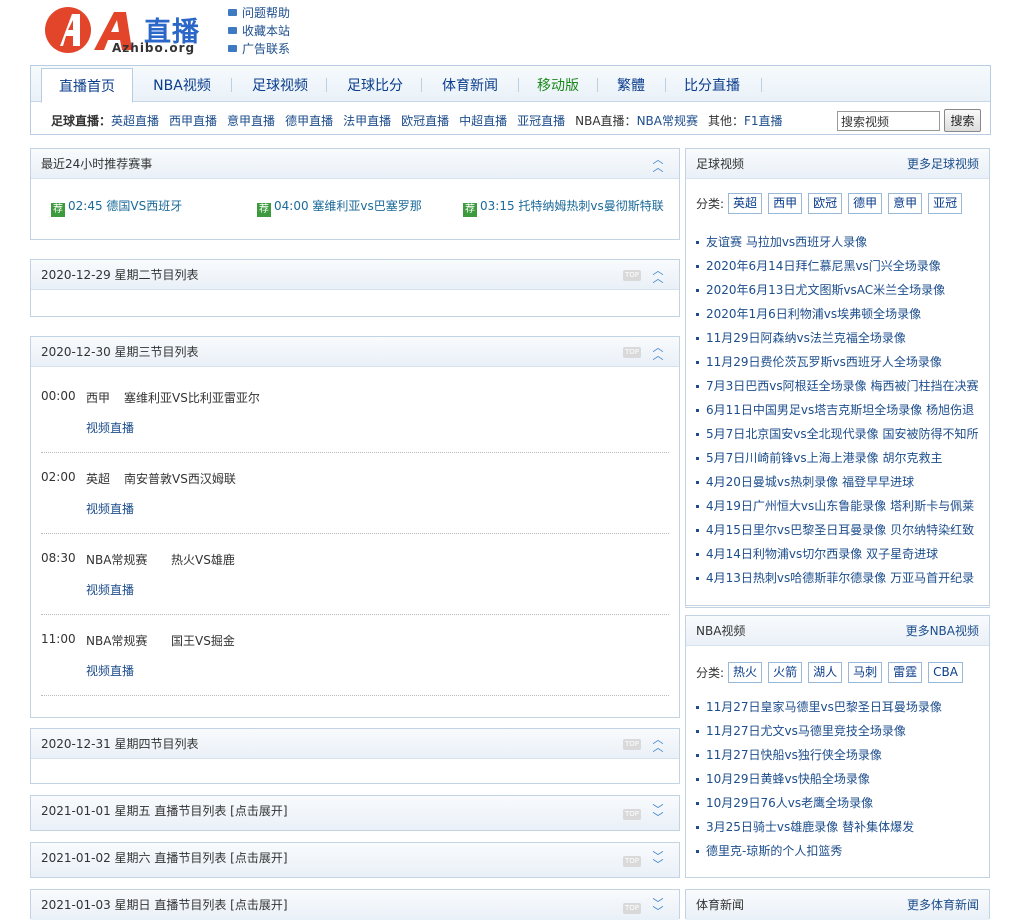  What do you see at coordinates (182, 84) in the screenshot?
I see `tab-nba-video: NBA视频` at bounding box center [182, 84].